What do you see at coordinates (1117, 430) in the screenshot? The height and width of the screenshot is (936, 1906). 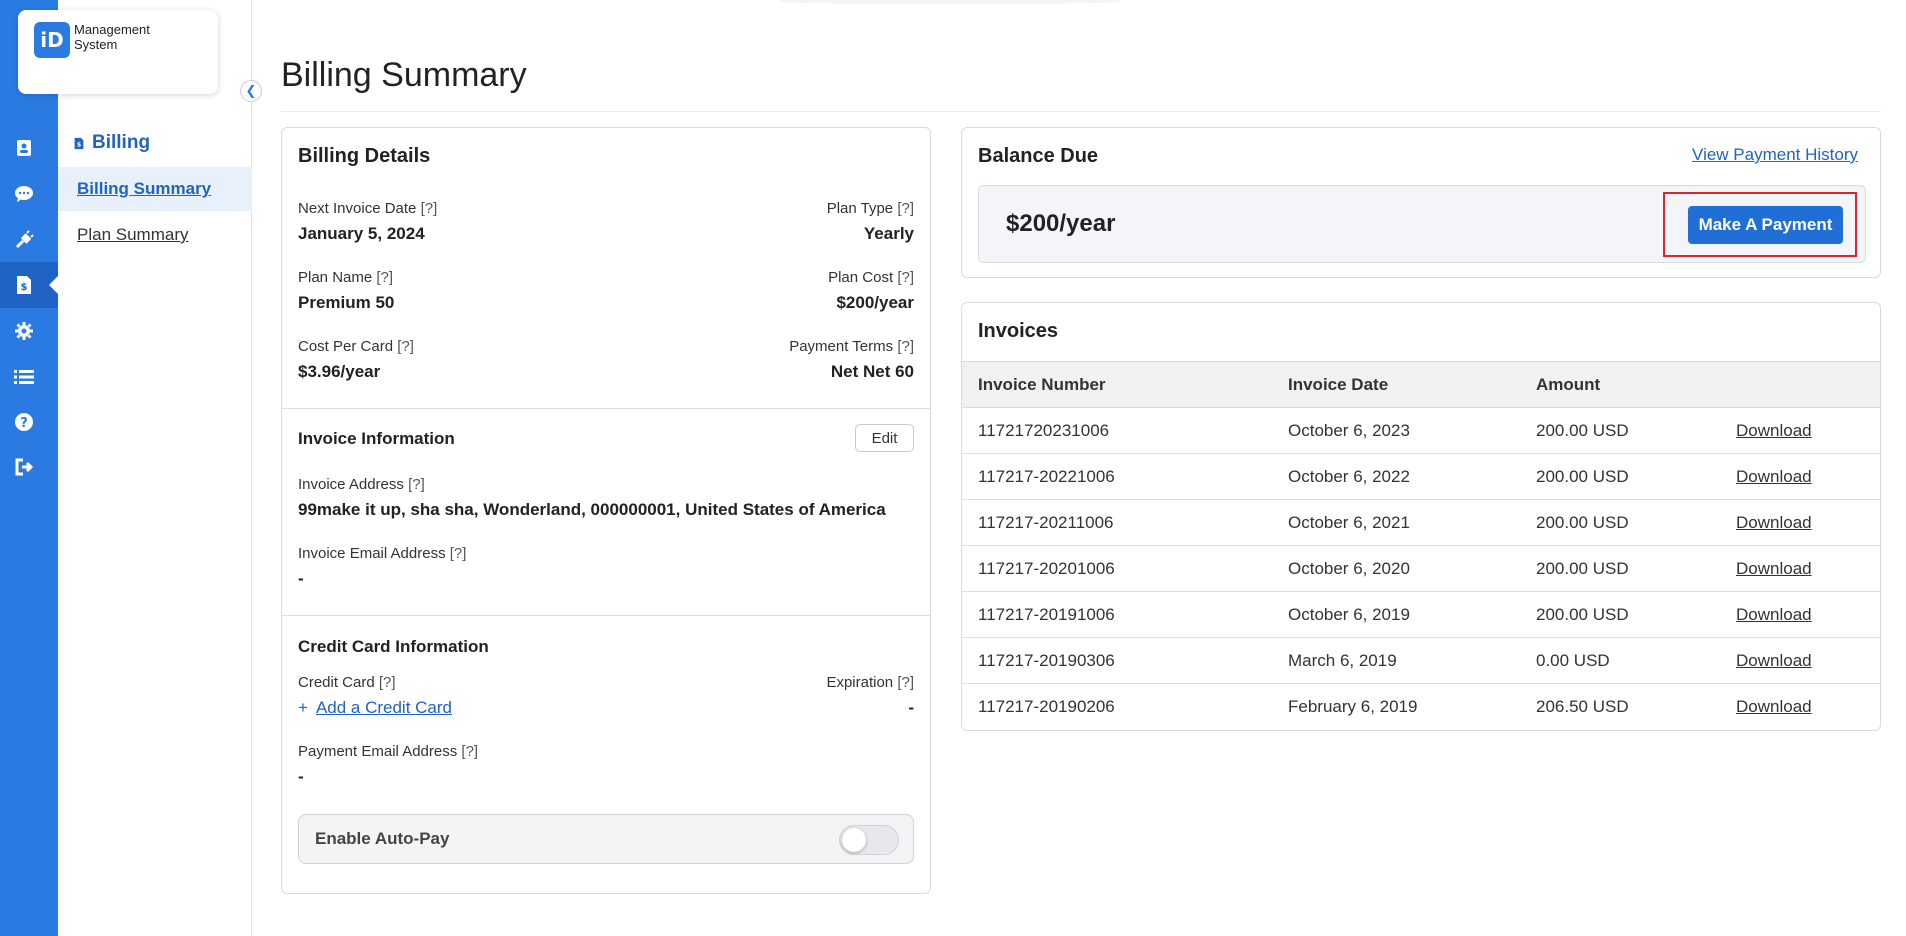 I see `invoice-number-cell: 11721720231006` at bounding box center [1117, 430].